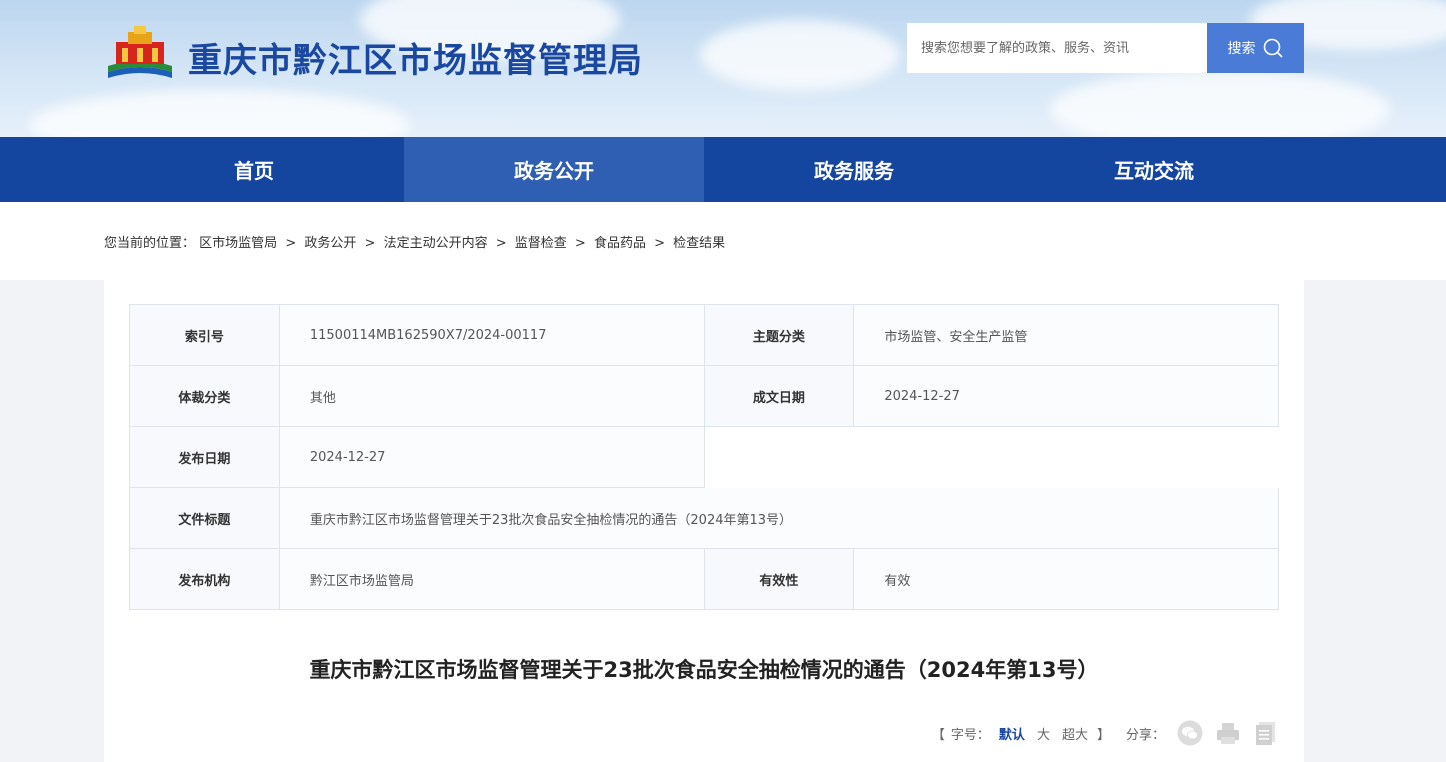  What do you see at coordinates (254, 169) in the screenshot?
I see `nav-item-home: 首页` at bounding box center [254, 169].